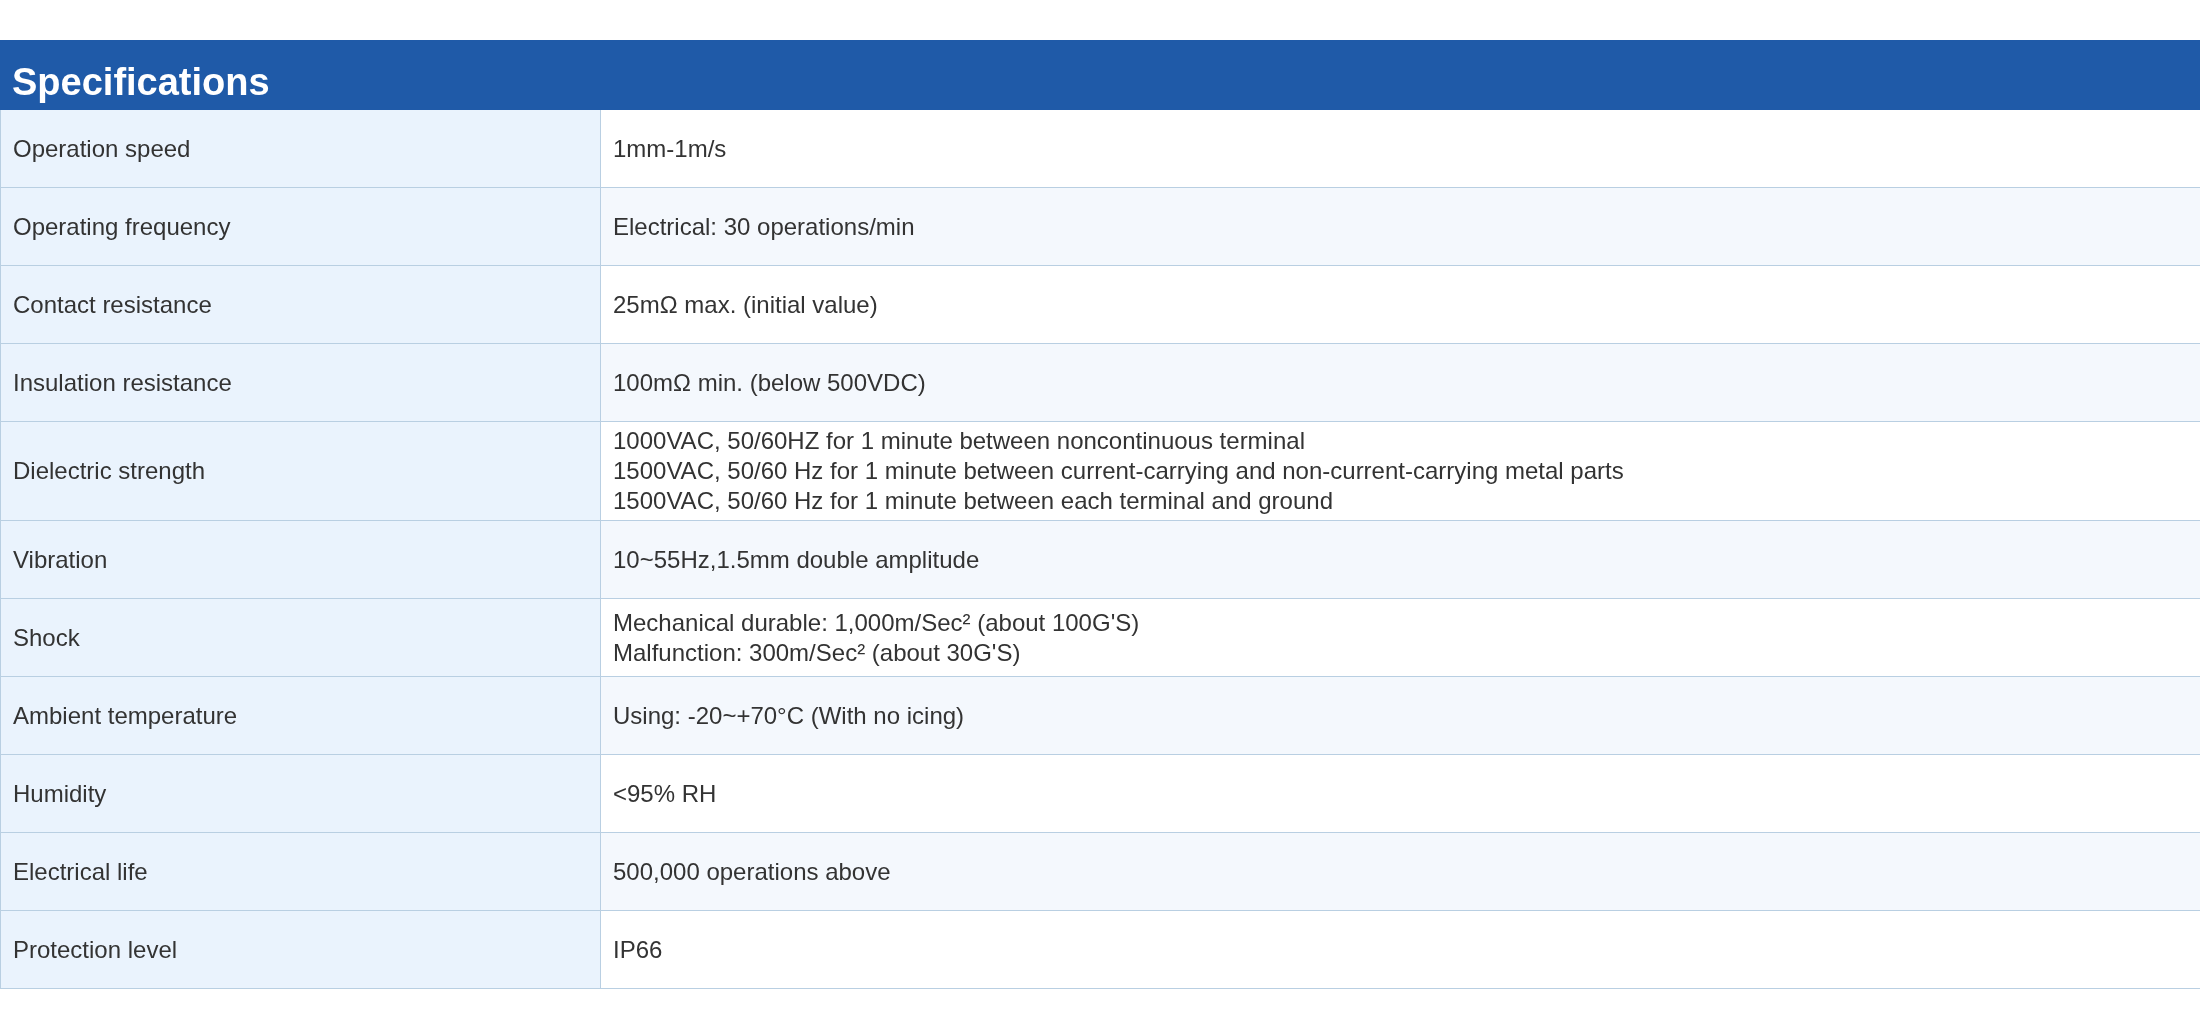  What do you see at coordinates (122, 382) in the screenshot?
I see `spec-label: Insulation resistance` at bounding box center [122, 382].